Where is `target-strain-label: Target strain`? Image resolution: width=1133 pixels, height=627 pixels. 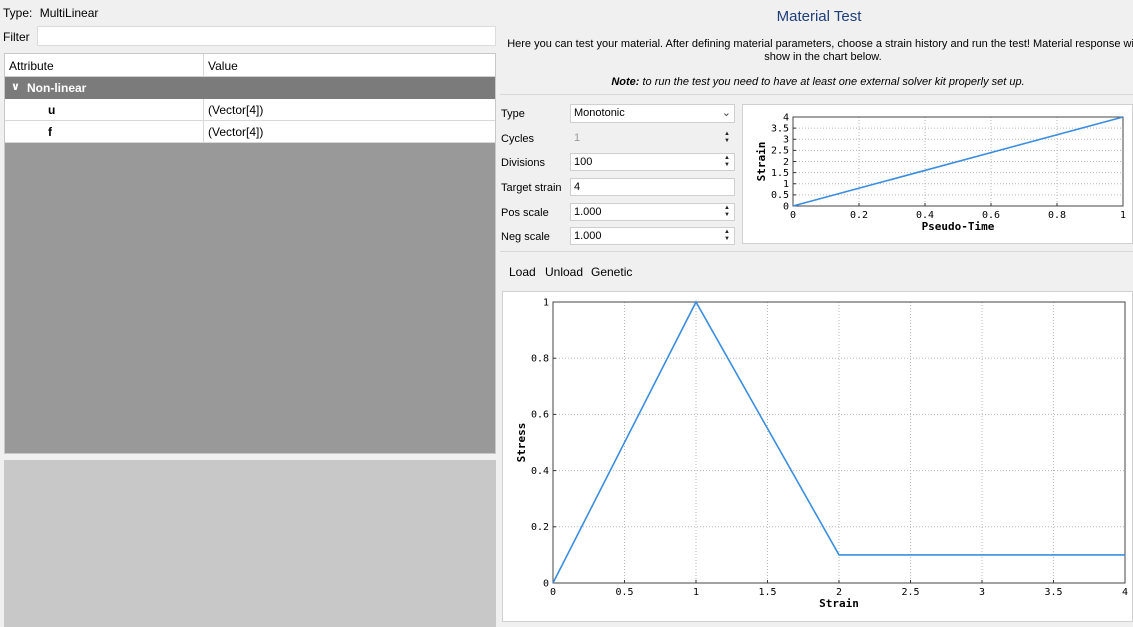 target-strain-label: Target strain is located at coordinates (531, 188).